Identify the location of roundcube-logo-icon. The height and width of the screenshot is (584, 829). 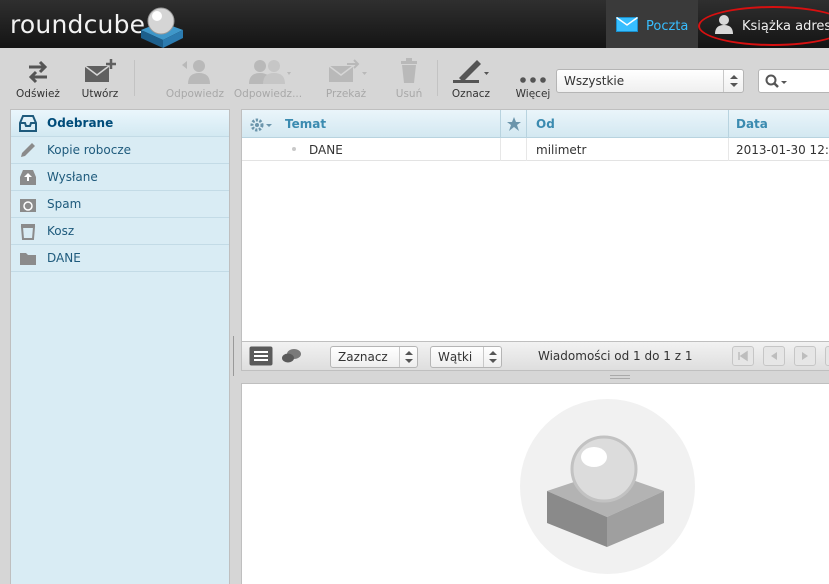
(162, 27).